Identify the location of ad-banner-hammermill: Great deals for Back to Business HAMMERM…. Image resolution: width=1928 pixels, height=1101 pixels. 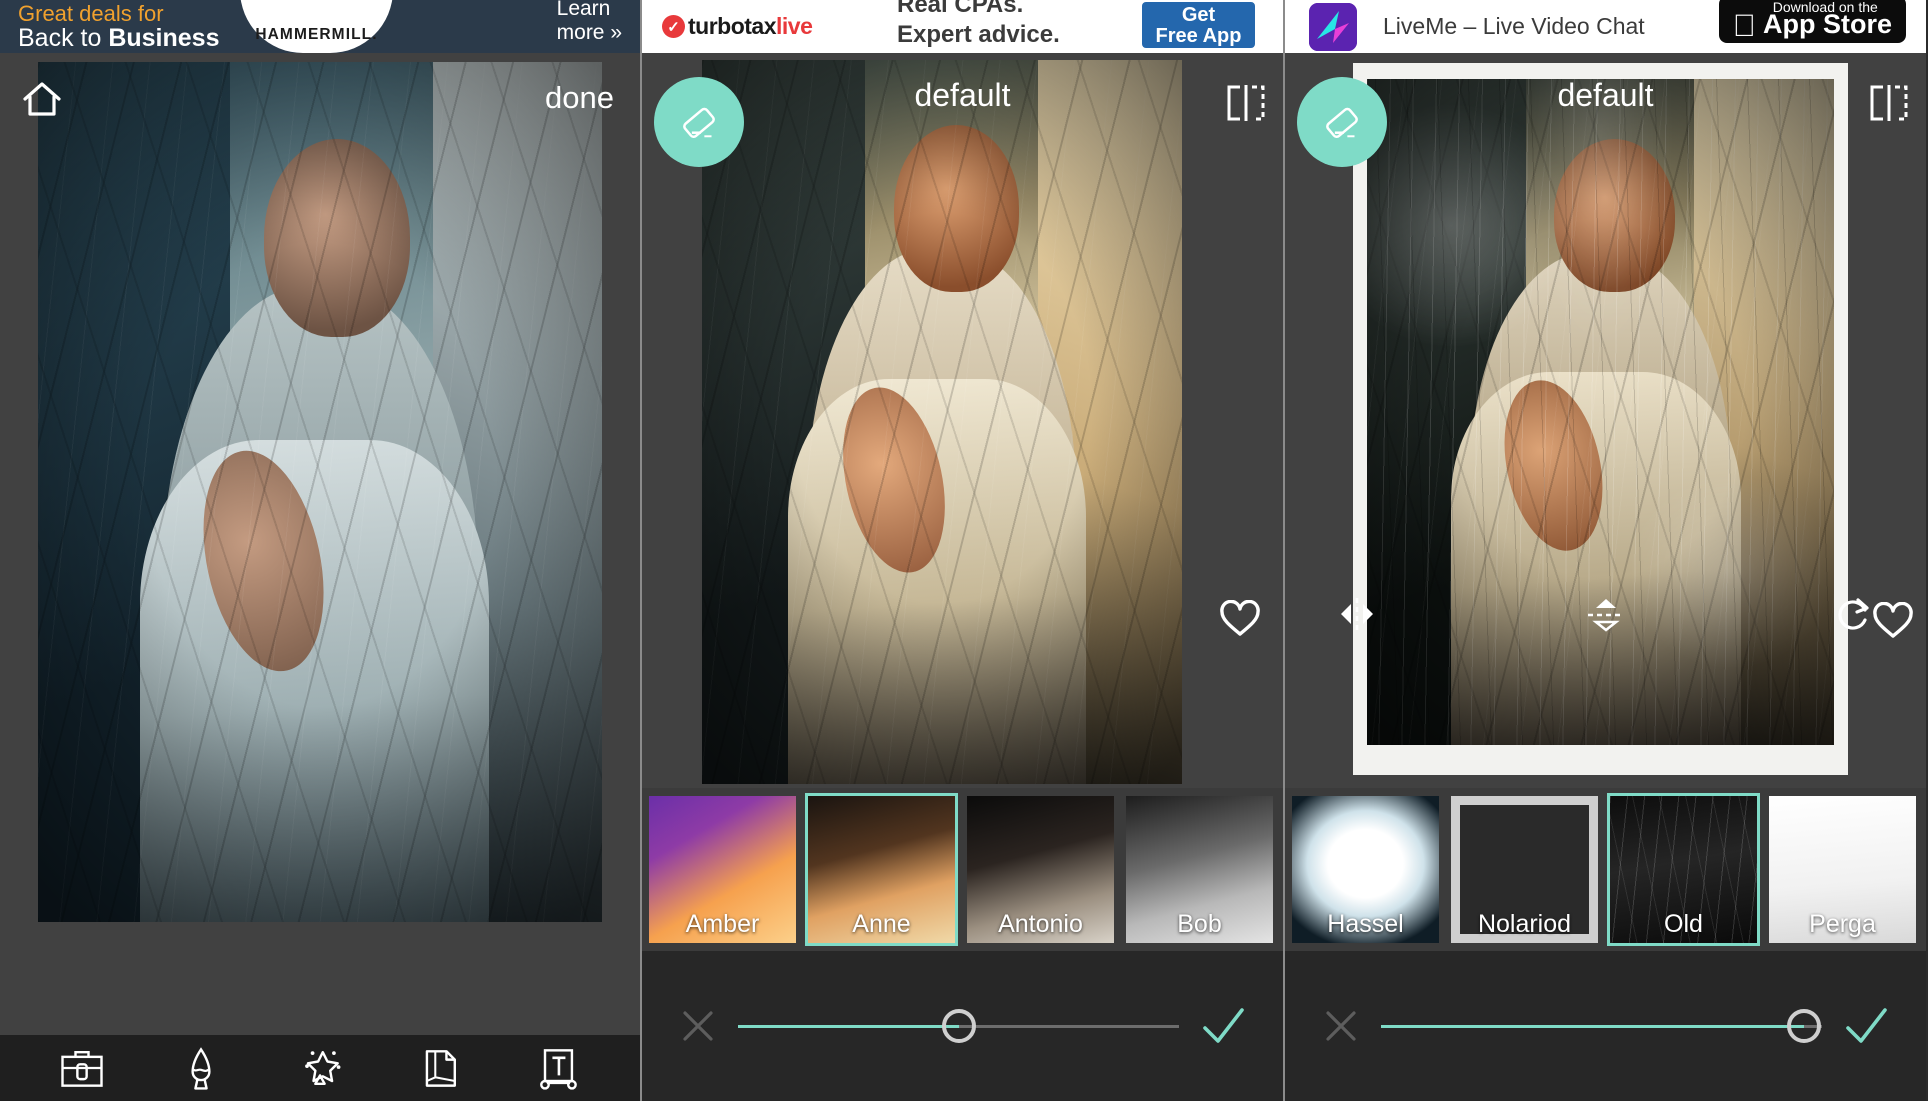
(320, 26).